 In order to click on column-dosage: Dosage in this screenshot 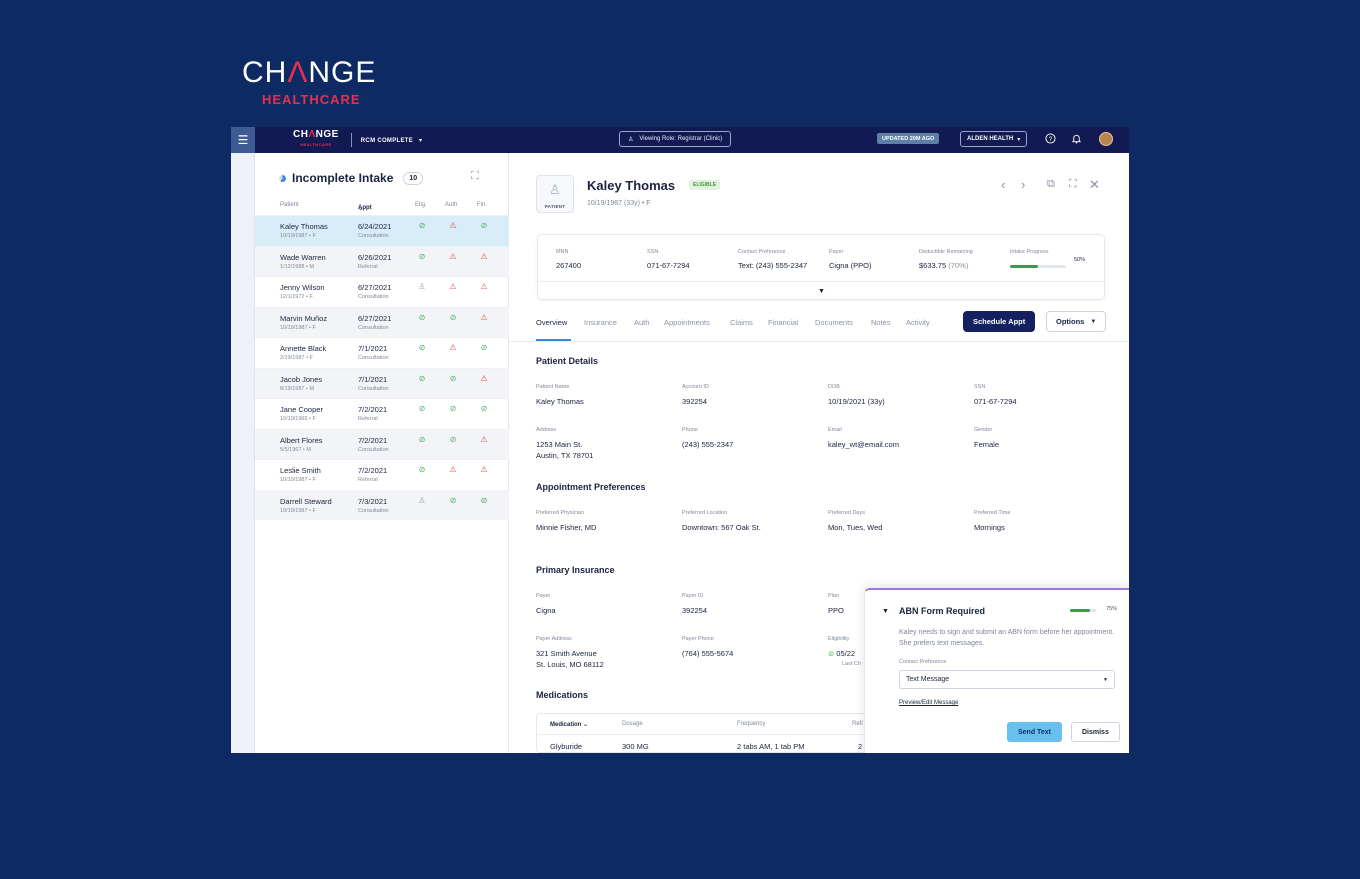, I will do `click(632, 724)`.